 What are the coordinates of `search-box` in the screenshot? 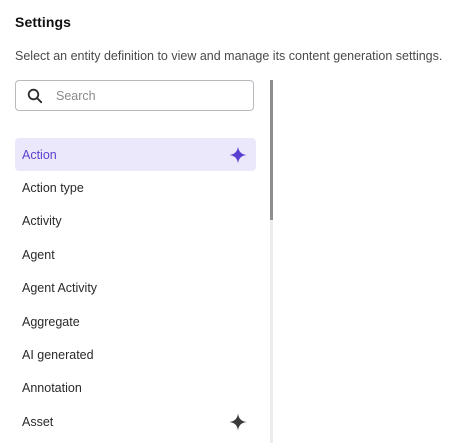 It's located at (134, 95).